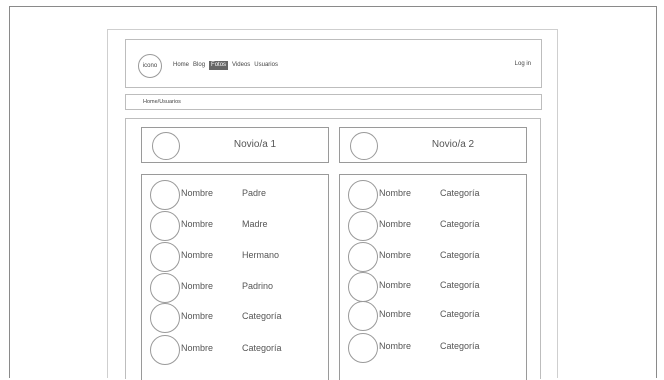  Describe the element at coordinates (255, 224) in the screenshot. I see `guest-role: Madre` at that location.